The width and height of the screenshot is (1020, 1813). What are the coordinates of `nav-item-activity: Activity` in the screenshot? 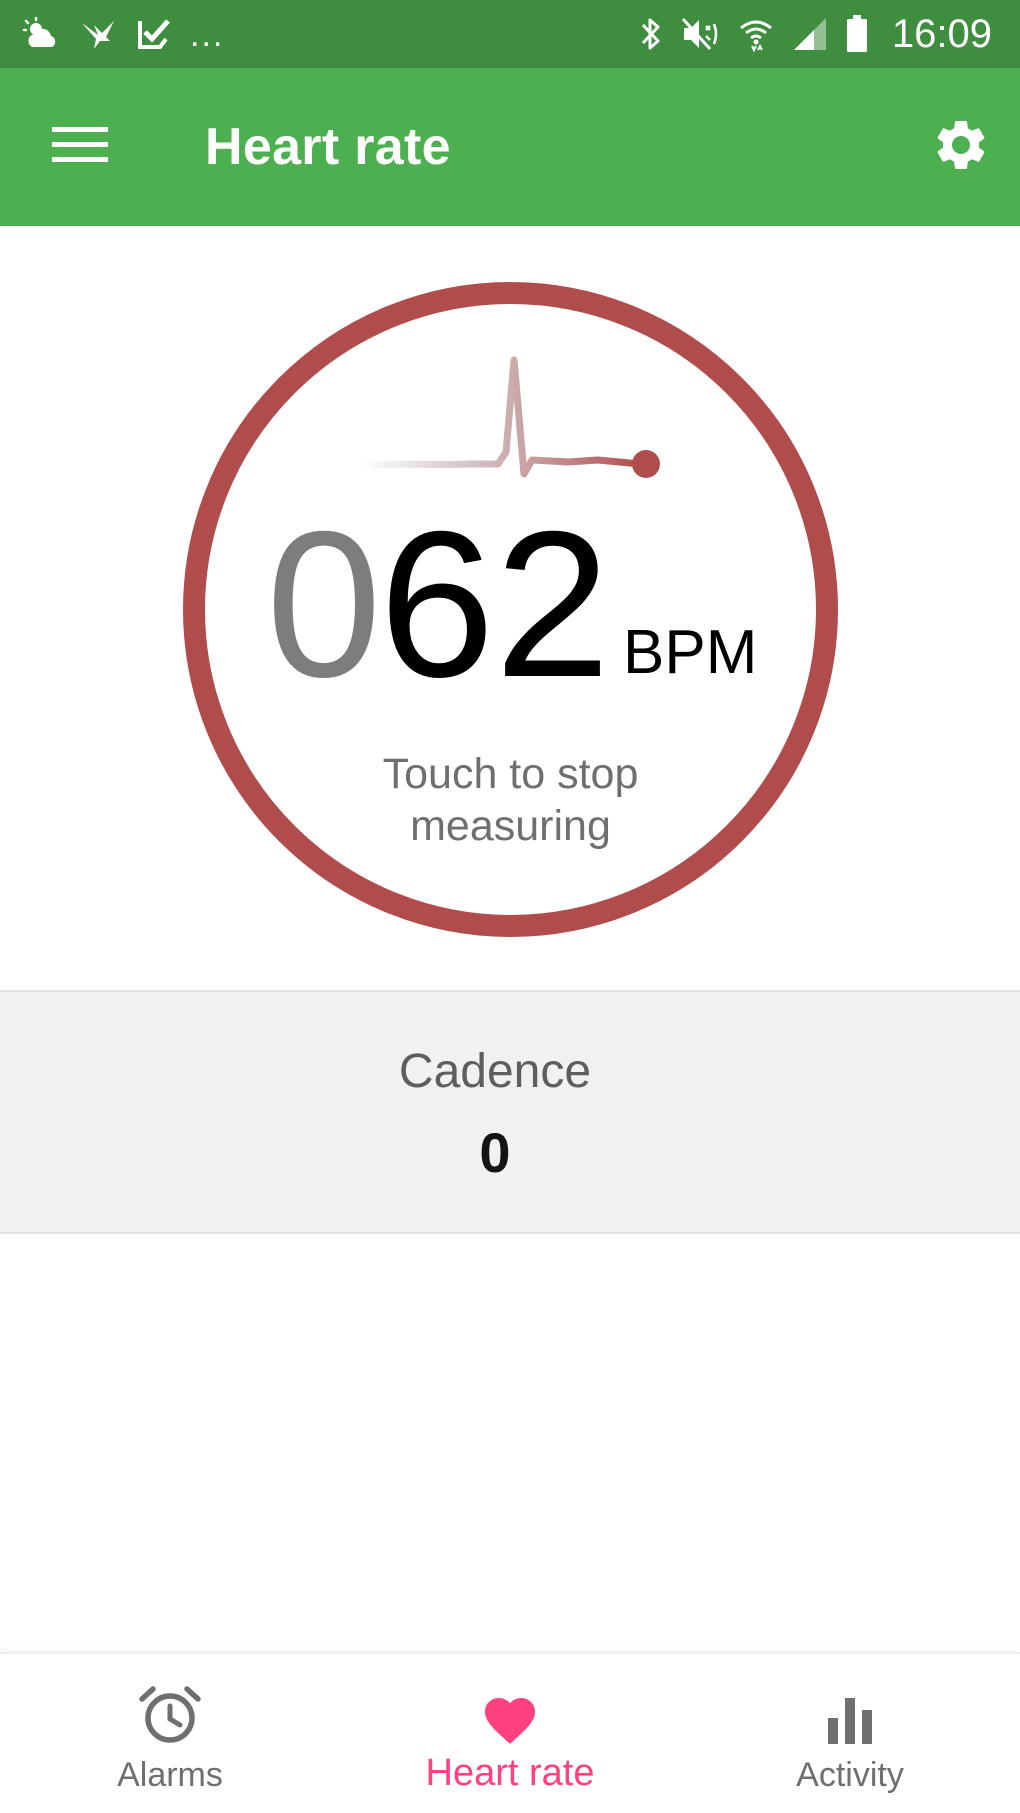 It's located at (850, 1733).